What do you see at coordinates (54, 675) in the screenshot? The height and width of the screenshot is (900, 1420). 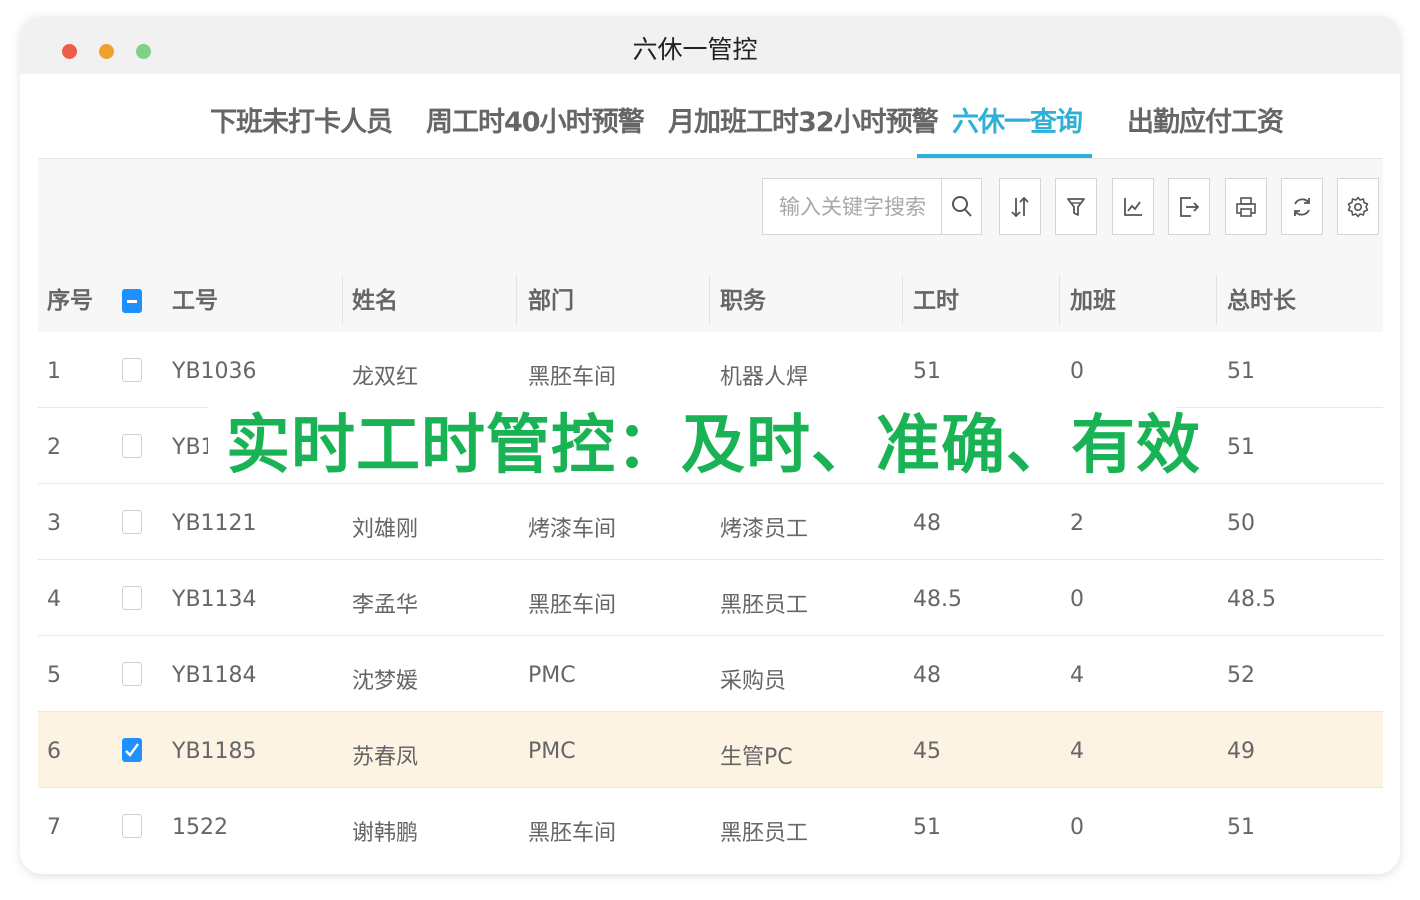 I see `cell-seq: 5` at bounding box center [54, 675].